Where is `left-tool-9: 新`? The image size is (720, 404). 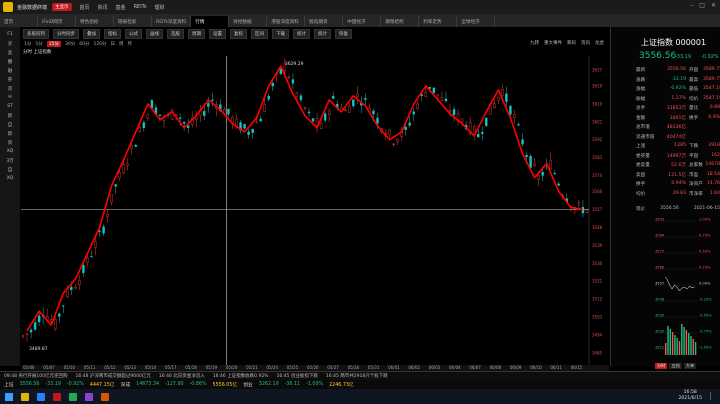 left-tool-9: 新 is located at coordinates (10, 115).